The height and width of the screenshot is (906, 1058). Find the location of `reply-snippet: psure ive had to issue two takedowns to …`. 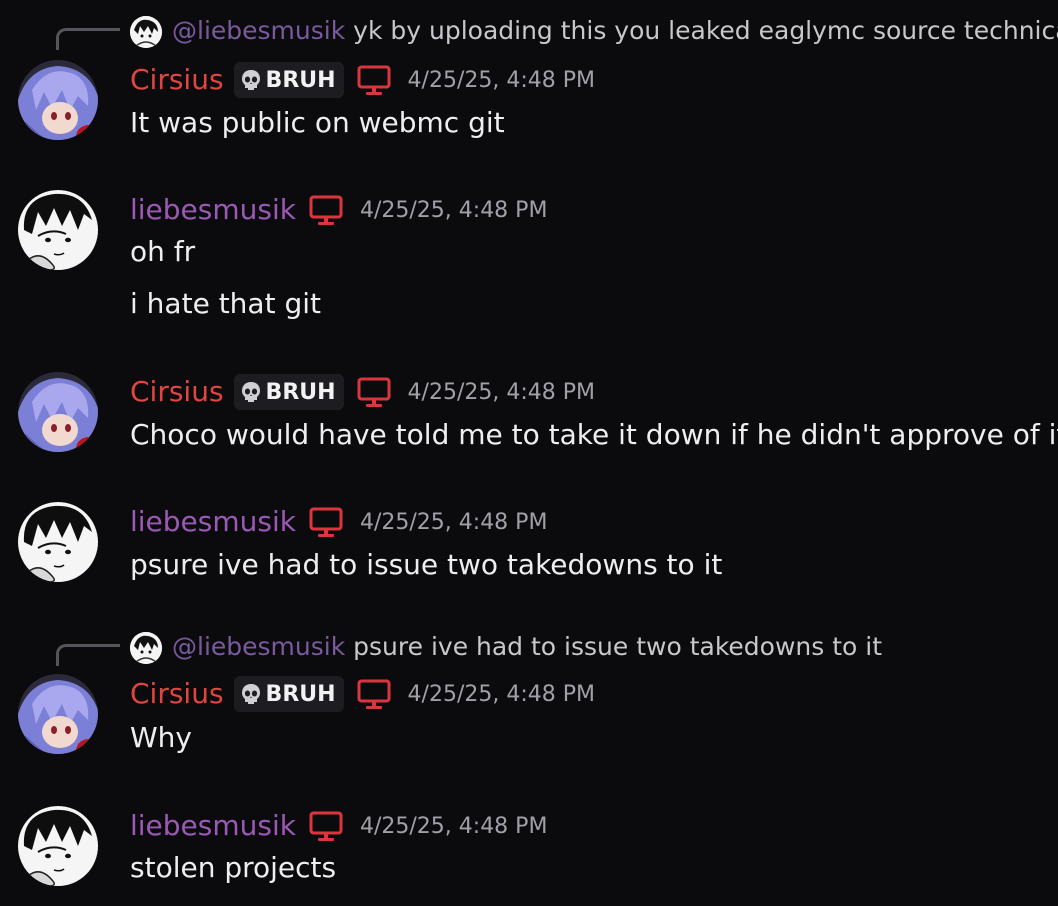

reply-snippet: psure ive had to issue two takedowns to … is located at coordinates (618, 646).